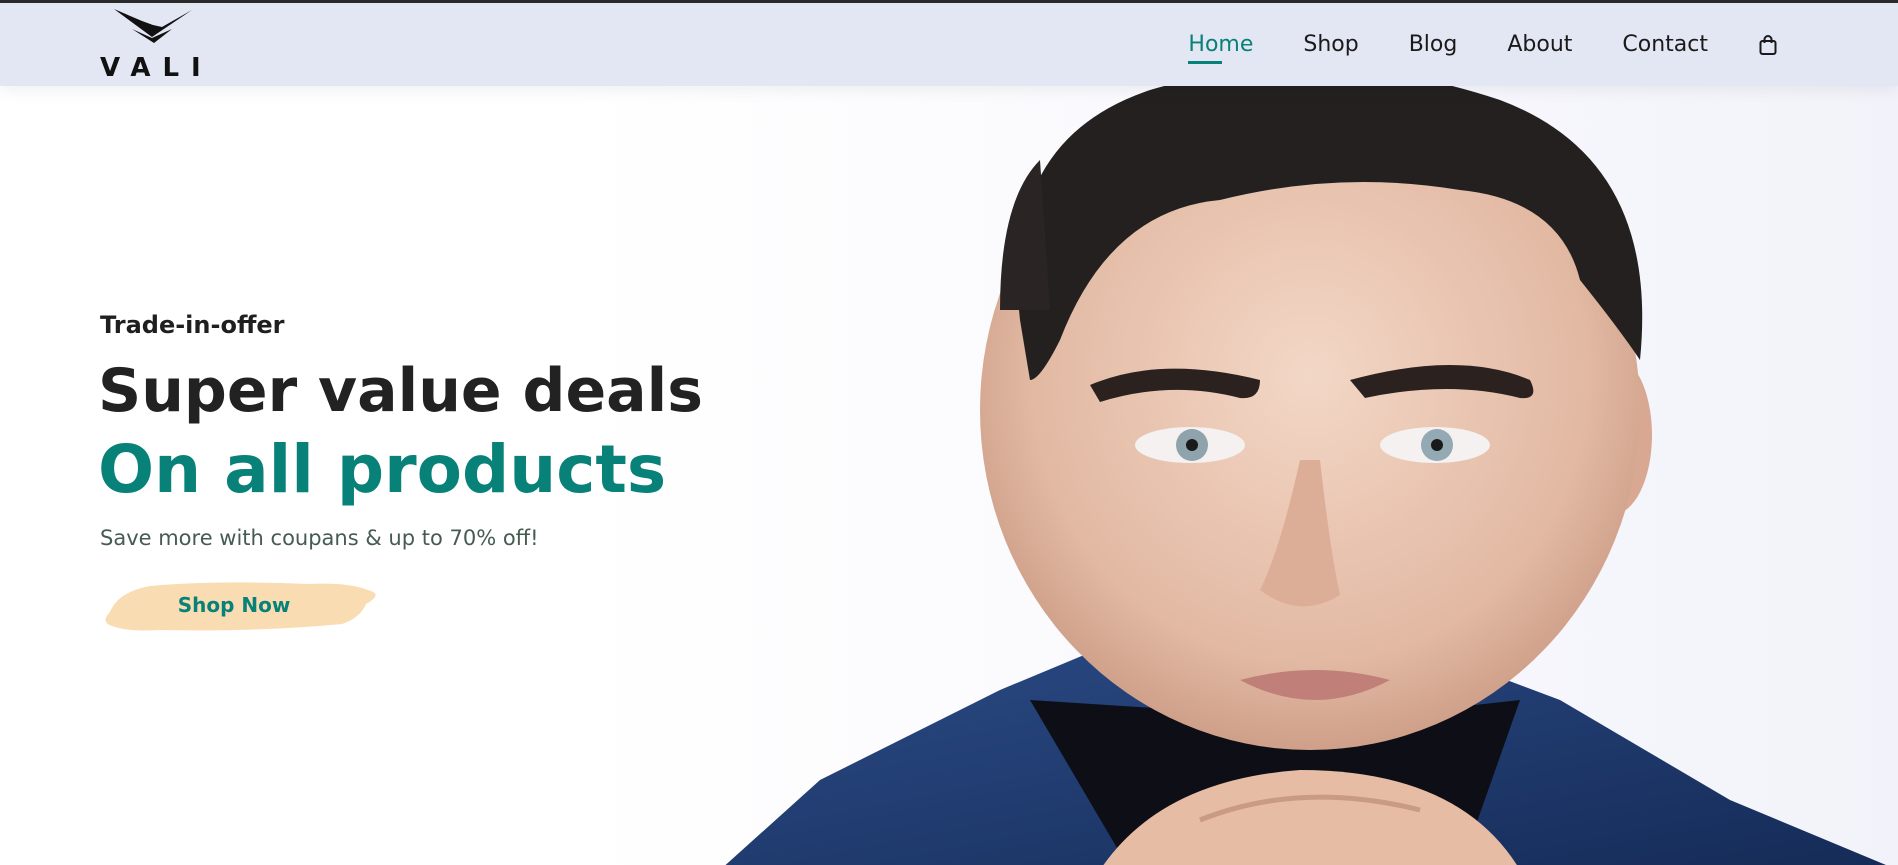 This screenshot has width=1898, height=865. Describe the element at coordinates (1768, 45) in the screenshot. I see `shopping-bag-icon` at that location.